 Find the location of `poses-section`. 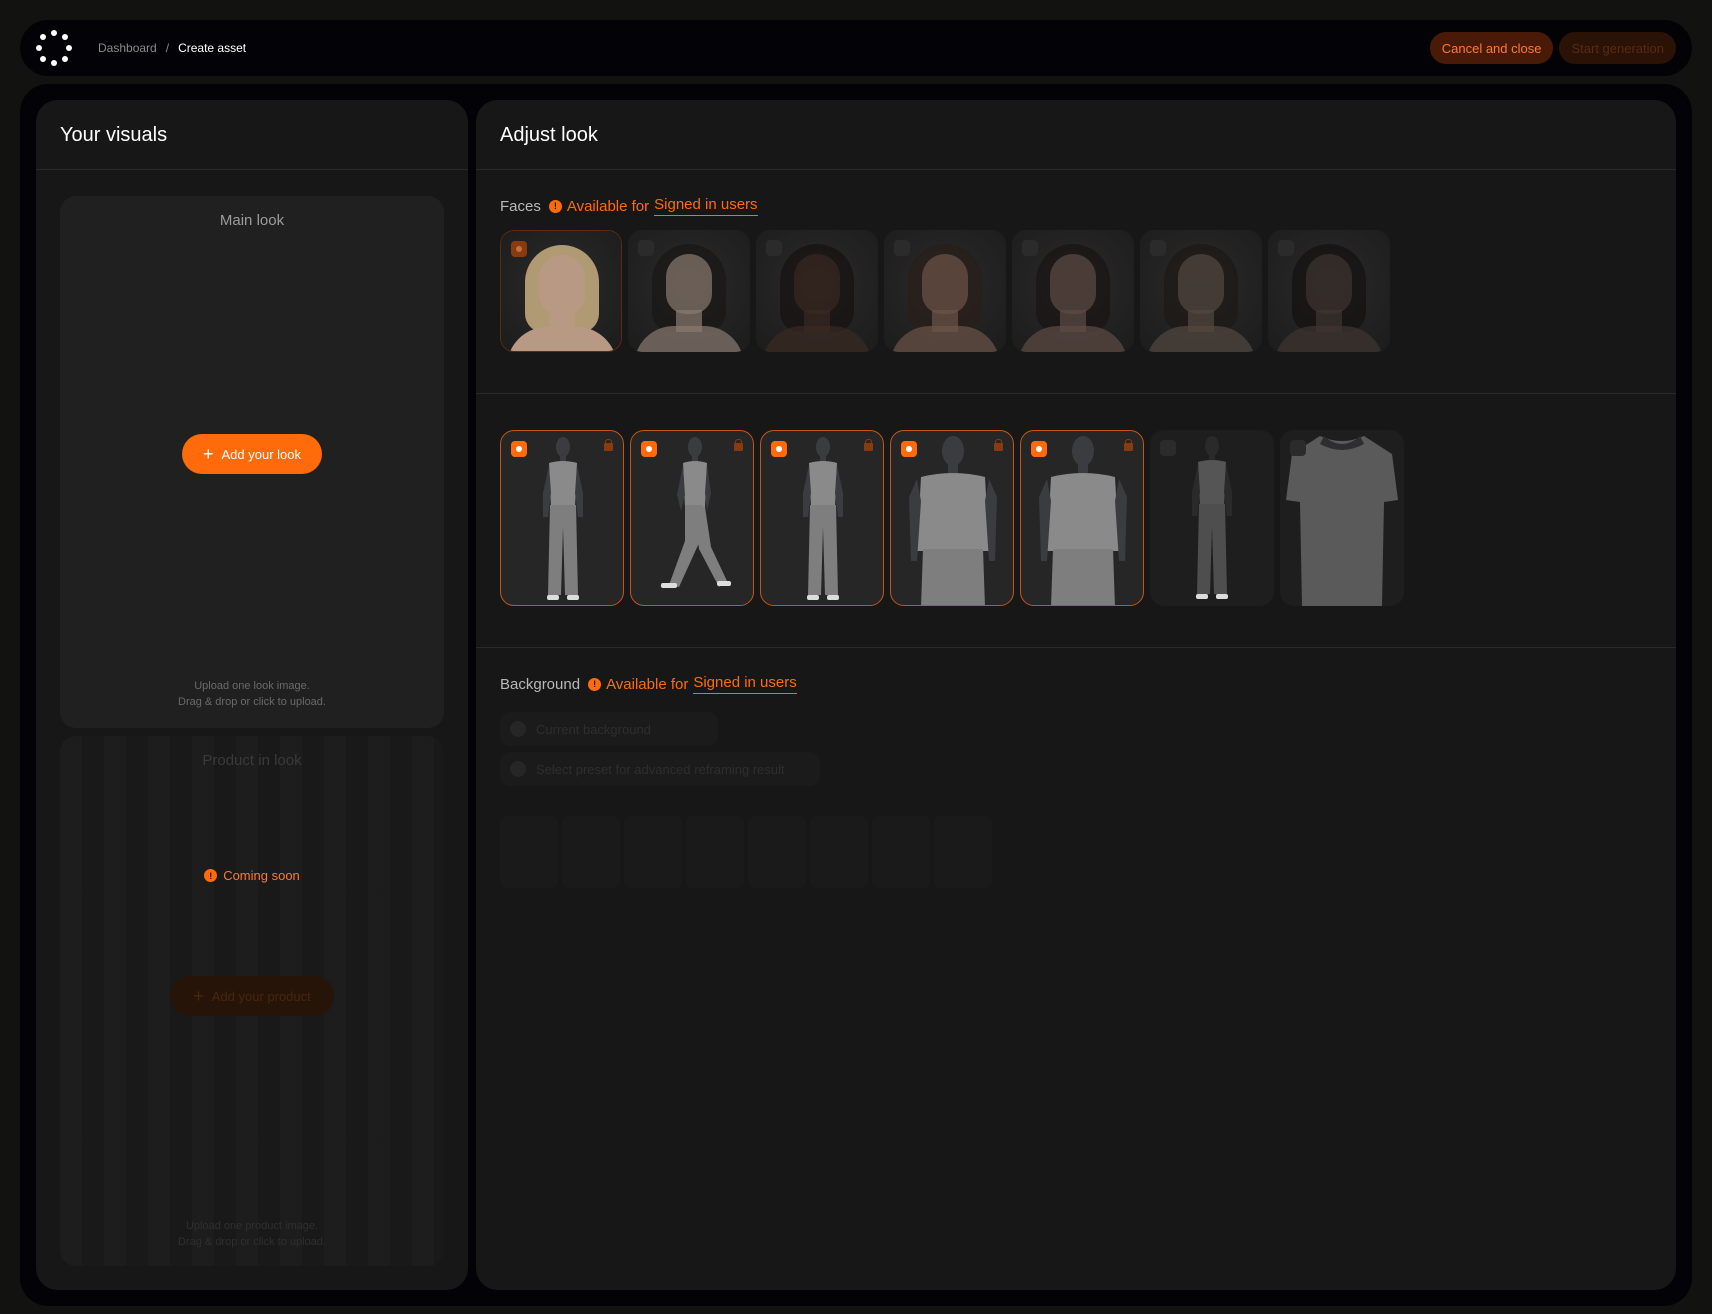

poses-section is located at coordinates (1076, 521).